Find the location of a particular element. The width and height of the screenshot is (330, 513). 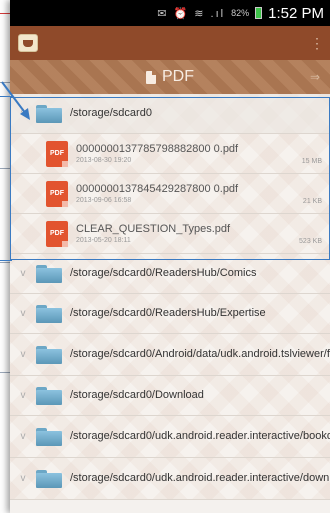

file-size: 523 KB is located at coordinates (310, 241).